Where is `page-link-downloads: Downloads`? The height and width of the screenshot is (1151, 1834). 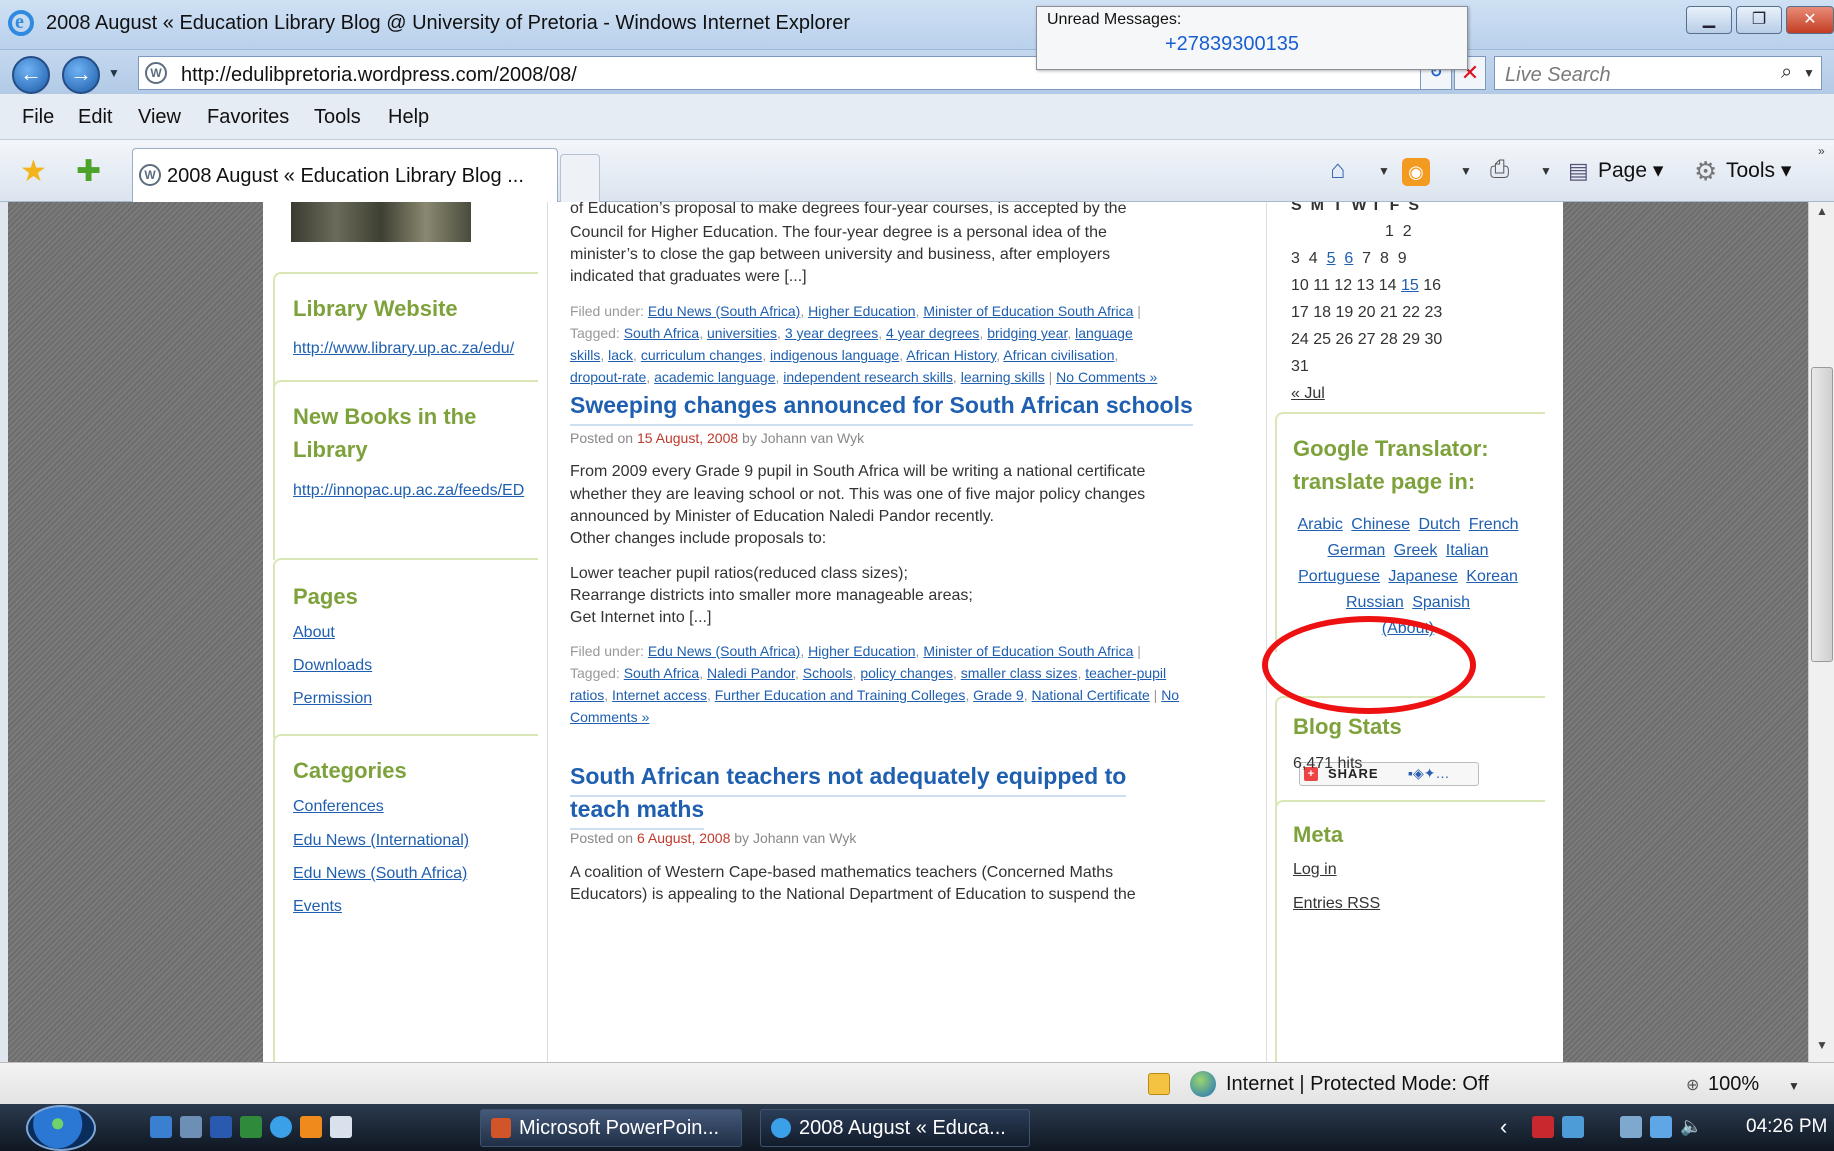 page-link-downloads: Downloads is located at coordinates (332, 666).